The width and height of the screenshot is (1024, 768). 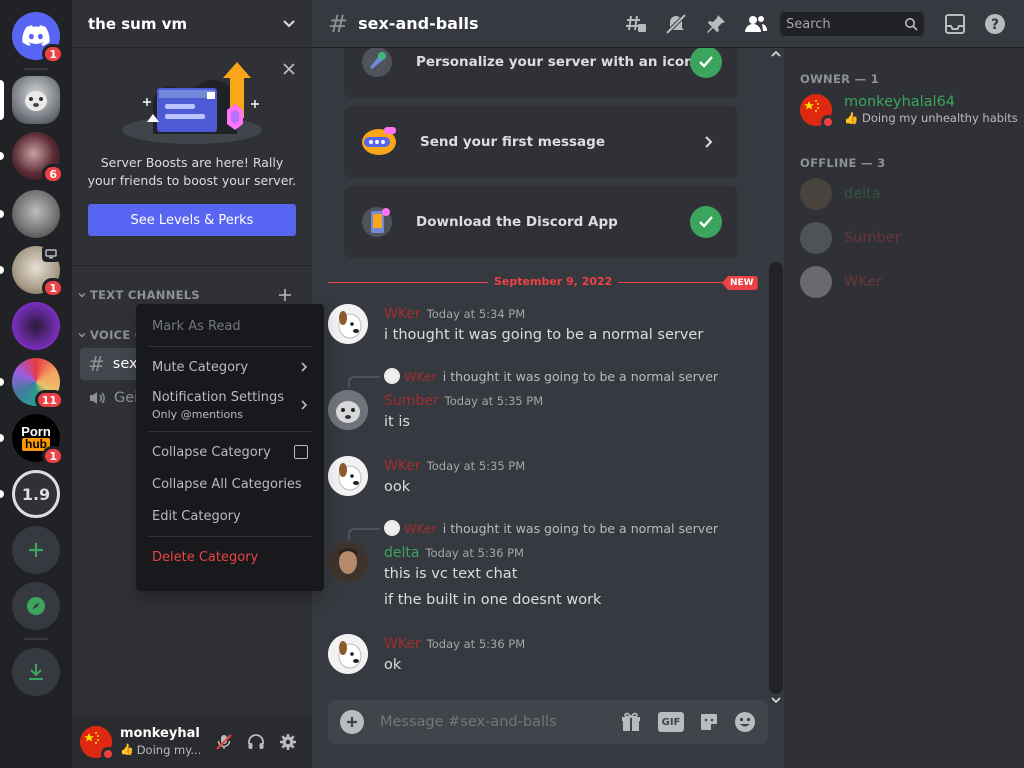 What do you see at coordinates (995, 24) in the screenshot?
I see `help-icon: ?` at bounding box center [995, 24].